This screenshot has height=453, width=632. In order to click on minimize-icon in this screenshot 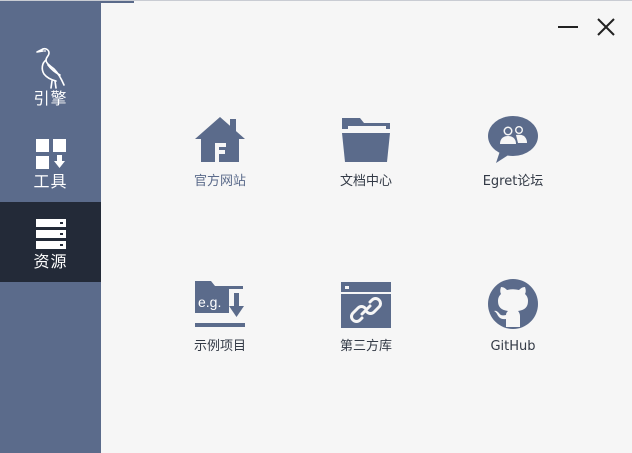, I will do `click(568, 27)`.